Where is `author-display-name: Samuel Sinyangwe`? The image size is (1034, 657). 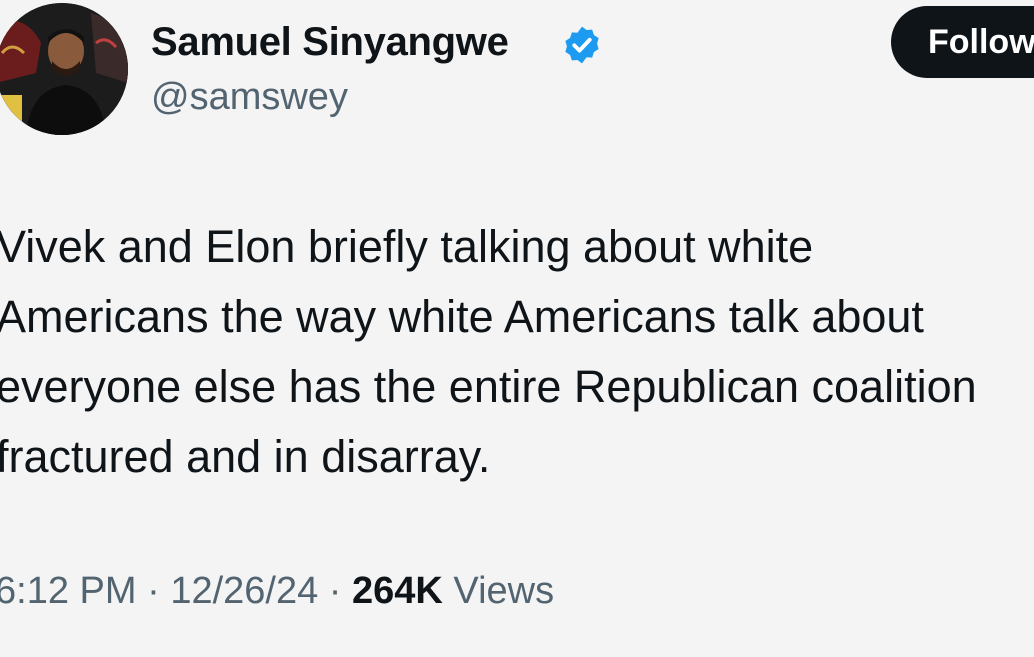
author-display-name: Samuel Sinyangwe is located at coordinates (330, 42).